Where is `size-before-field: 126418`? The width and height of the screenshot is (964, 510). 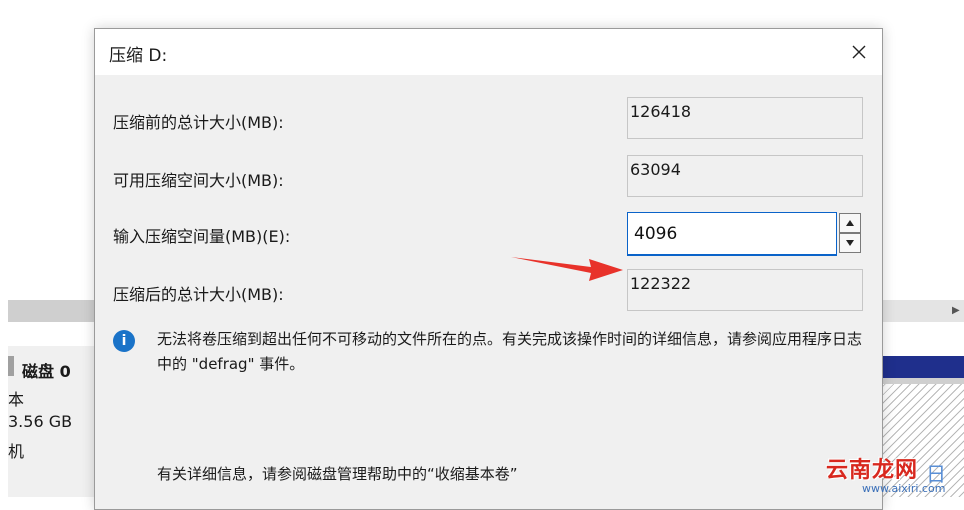 size-before-field: 126418 is located at coordinates (745, 118).